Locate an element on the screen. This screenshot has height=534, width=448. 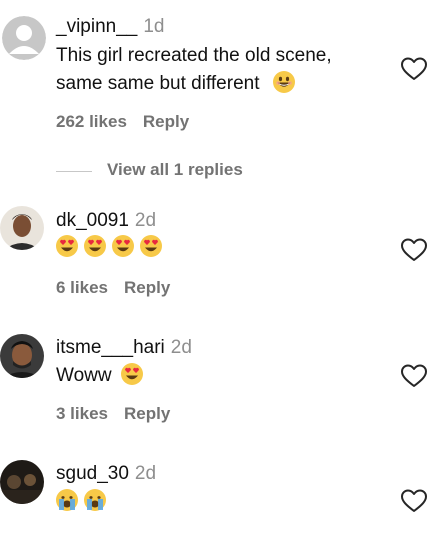
view-replies-label: View all 1 replies is located at coordinates (175, 170).